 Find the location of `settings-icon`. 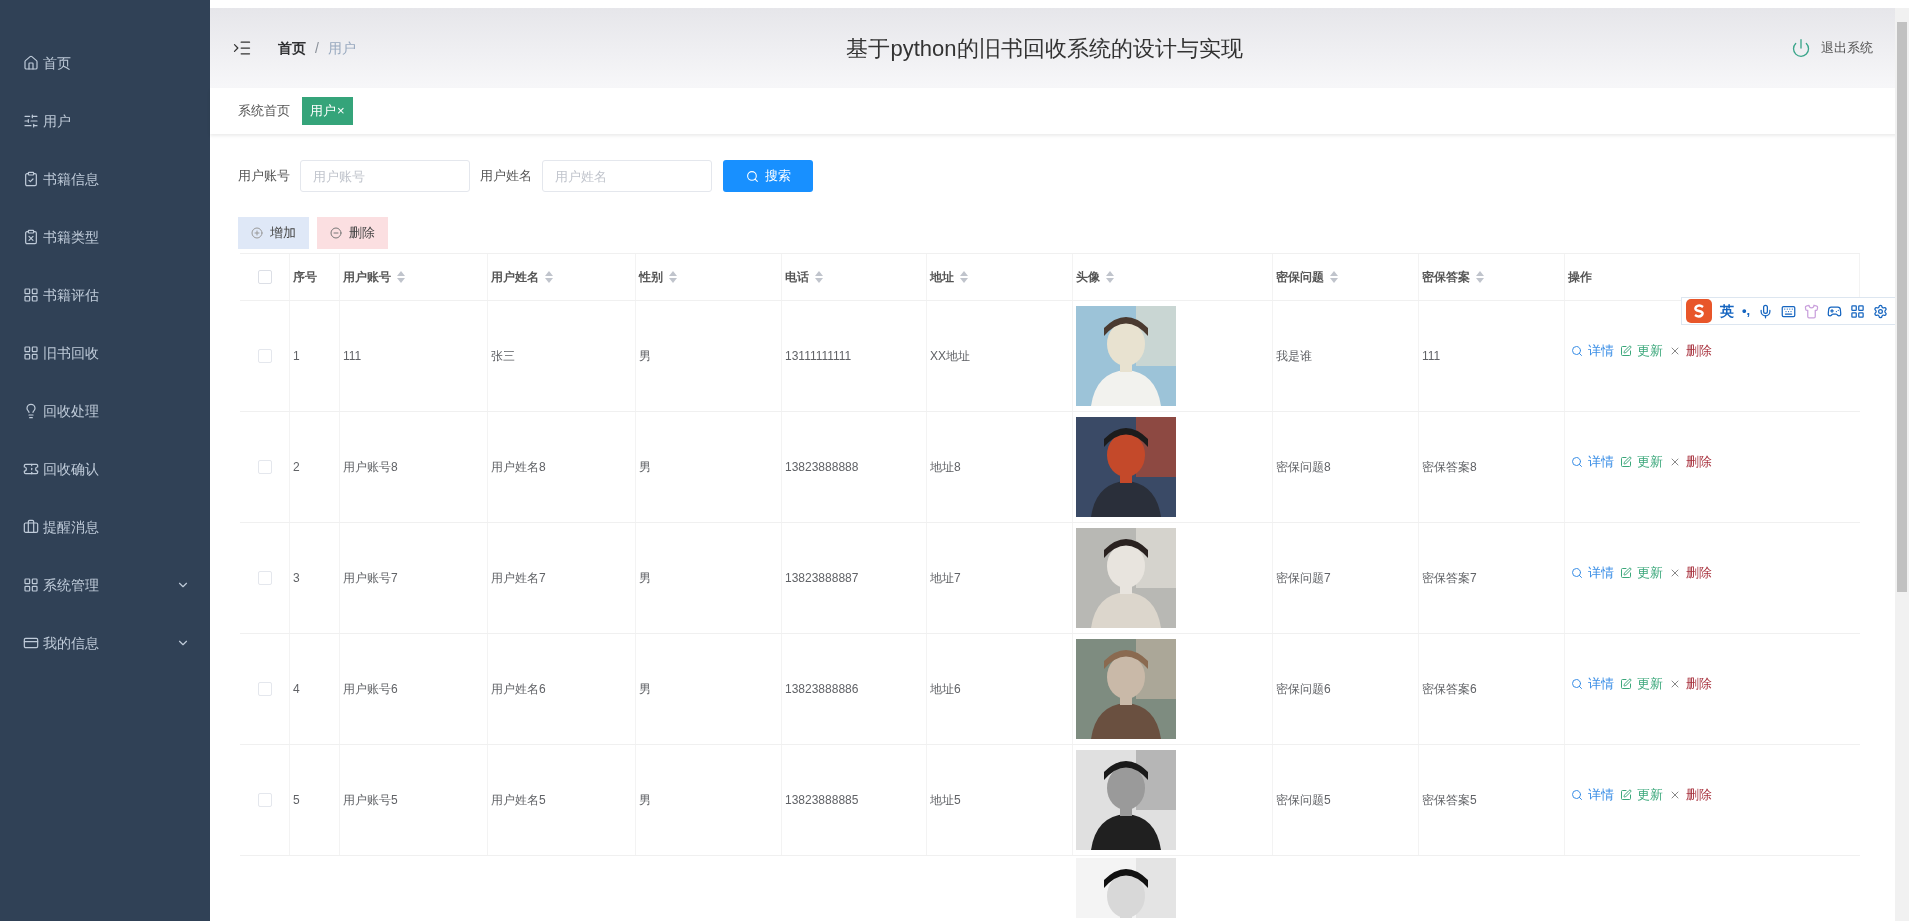

settings-icon is located at coordinates (1881, 311).